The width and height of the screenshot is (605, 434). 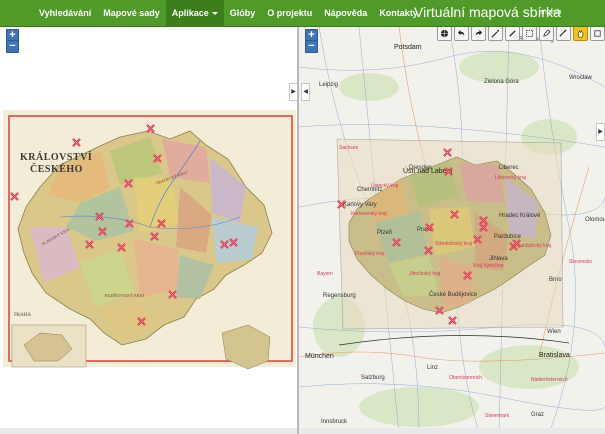 I want to click on old-map-inset-label: PRAHA, so click(x=22, y=315).